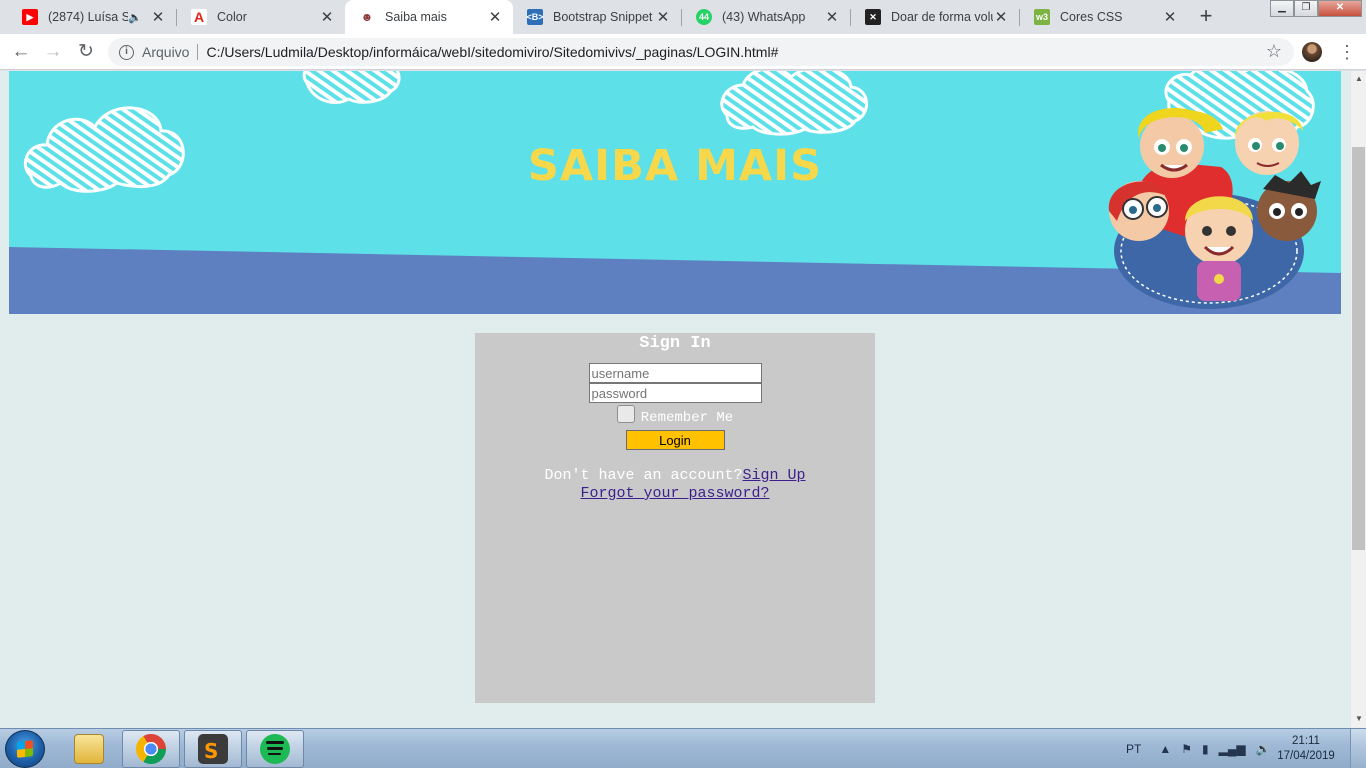 This screenshot has width=1366, height=768. I want to click on remember-me-label: Remember Me, so click(687, 418).